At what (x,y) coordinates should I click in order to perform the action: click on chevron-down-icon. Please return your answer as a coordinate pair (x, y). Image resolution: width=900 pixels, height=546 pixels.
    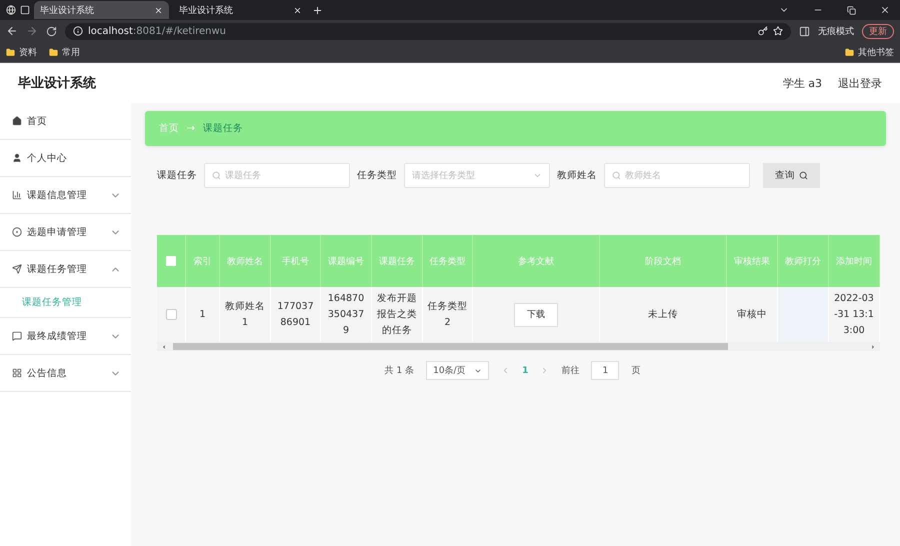
    Looking at the image, I should click on (537, 175).